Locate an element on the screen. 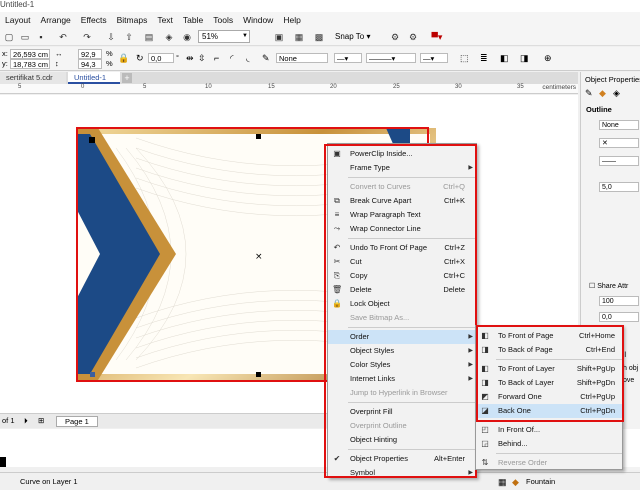  menu-arrange: Arrange is located at coordinates (56, 20).